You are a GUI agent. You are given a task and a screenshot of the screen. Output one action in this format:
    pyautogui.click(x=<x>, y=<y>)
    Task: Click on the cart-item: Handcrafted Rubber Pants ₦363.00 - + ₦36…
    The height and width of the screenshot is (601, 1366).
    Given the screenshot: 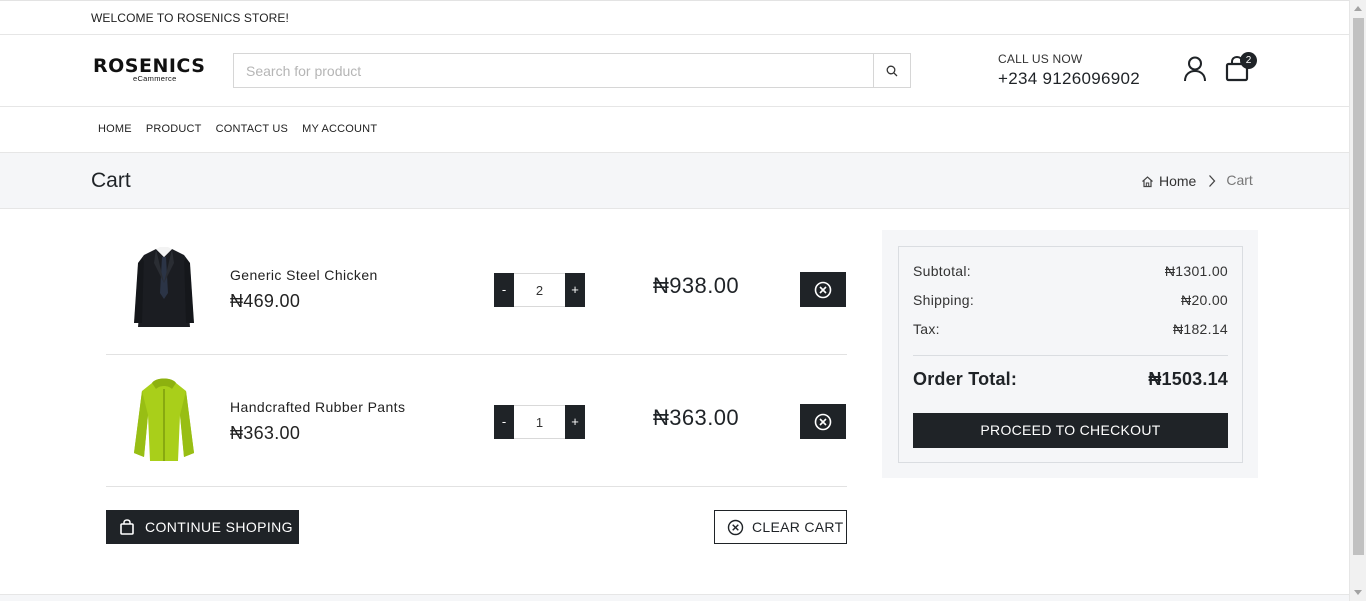 What is the action you would take?
    pyautogui.click(x=476, y=421)
    